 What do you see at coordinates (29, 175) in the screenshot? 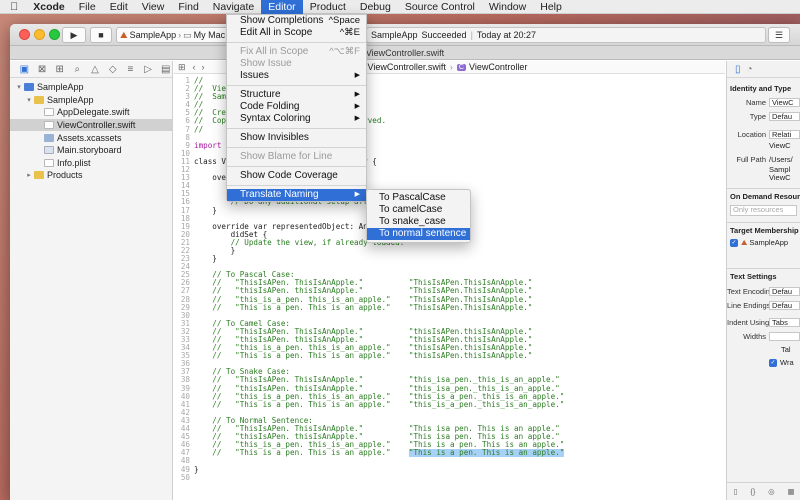
I see `disclosure-triangle-icon: ▸` at bounding box center [29, 175].